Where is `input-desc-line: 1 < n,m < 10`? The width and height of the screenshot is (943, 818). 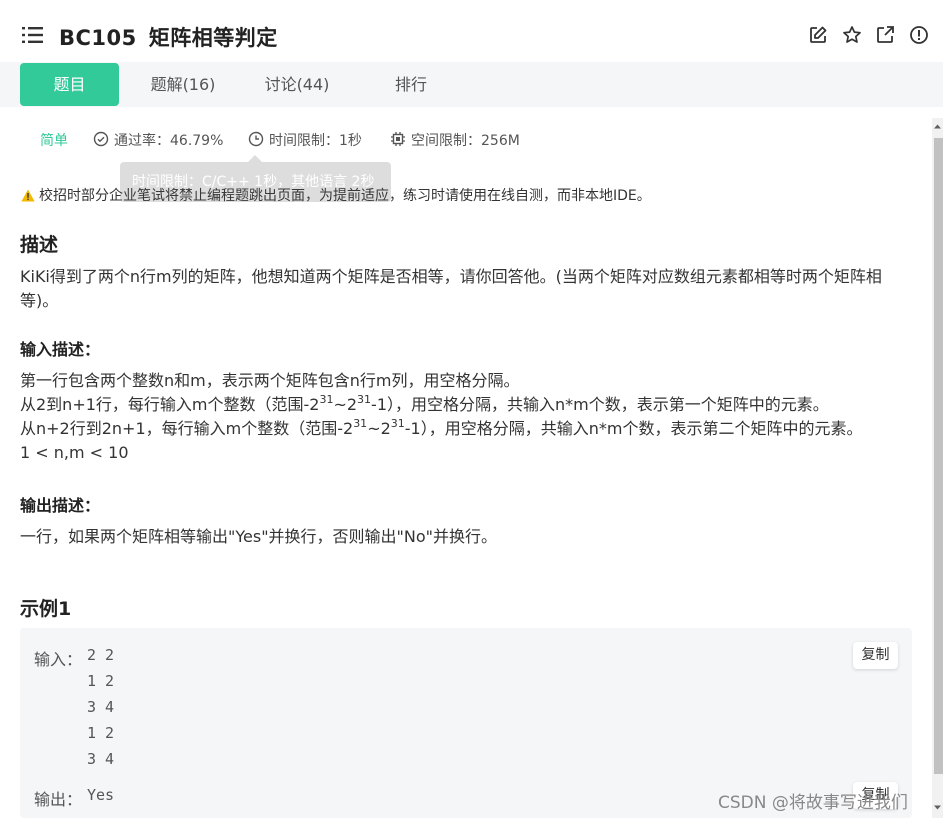 input-desc-line: 1 < n,m < 10 is located at coordinates (74, 452).